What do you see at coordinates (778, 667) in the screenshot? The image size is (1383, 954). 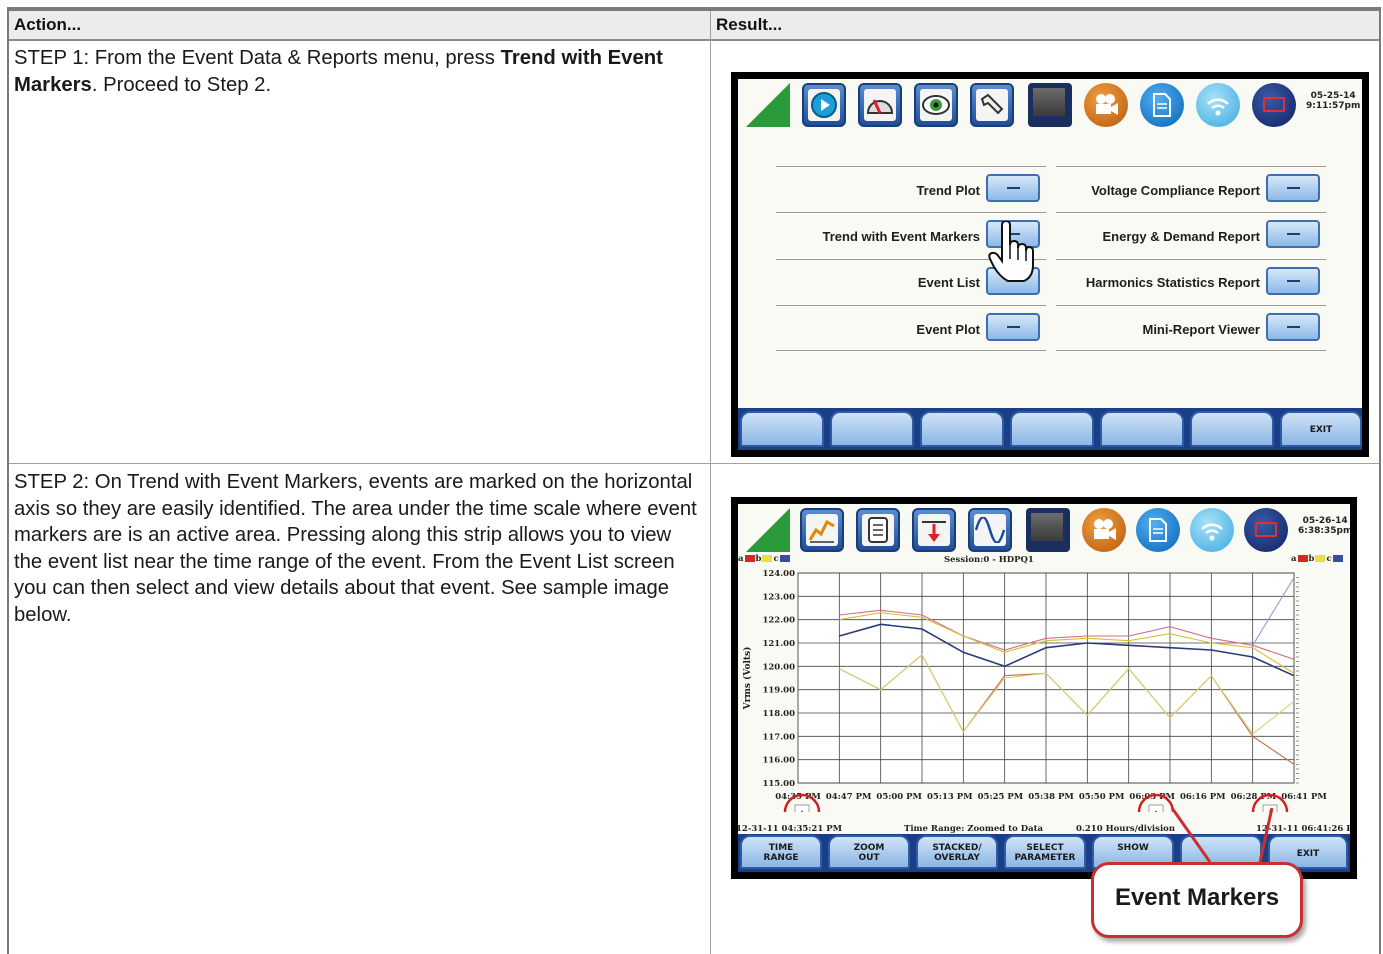 I see `y-tick-label: 120.00` at bounding box center [778, 667].